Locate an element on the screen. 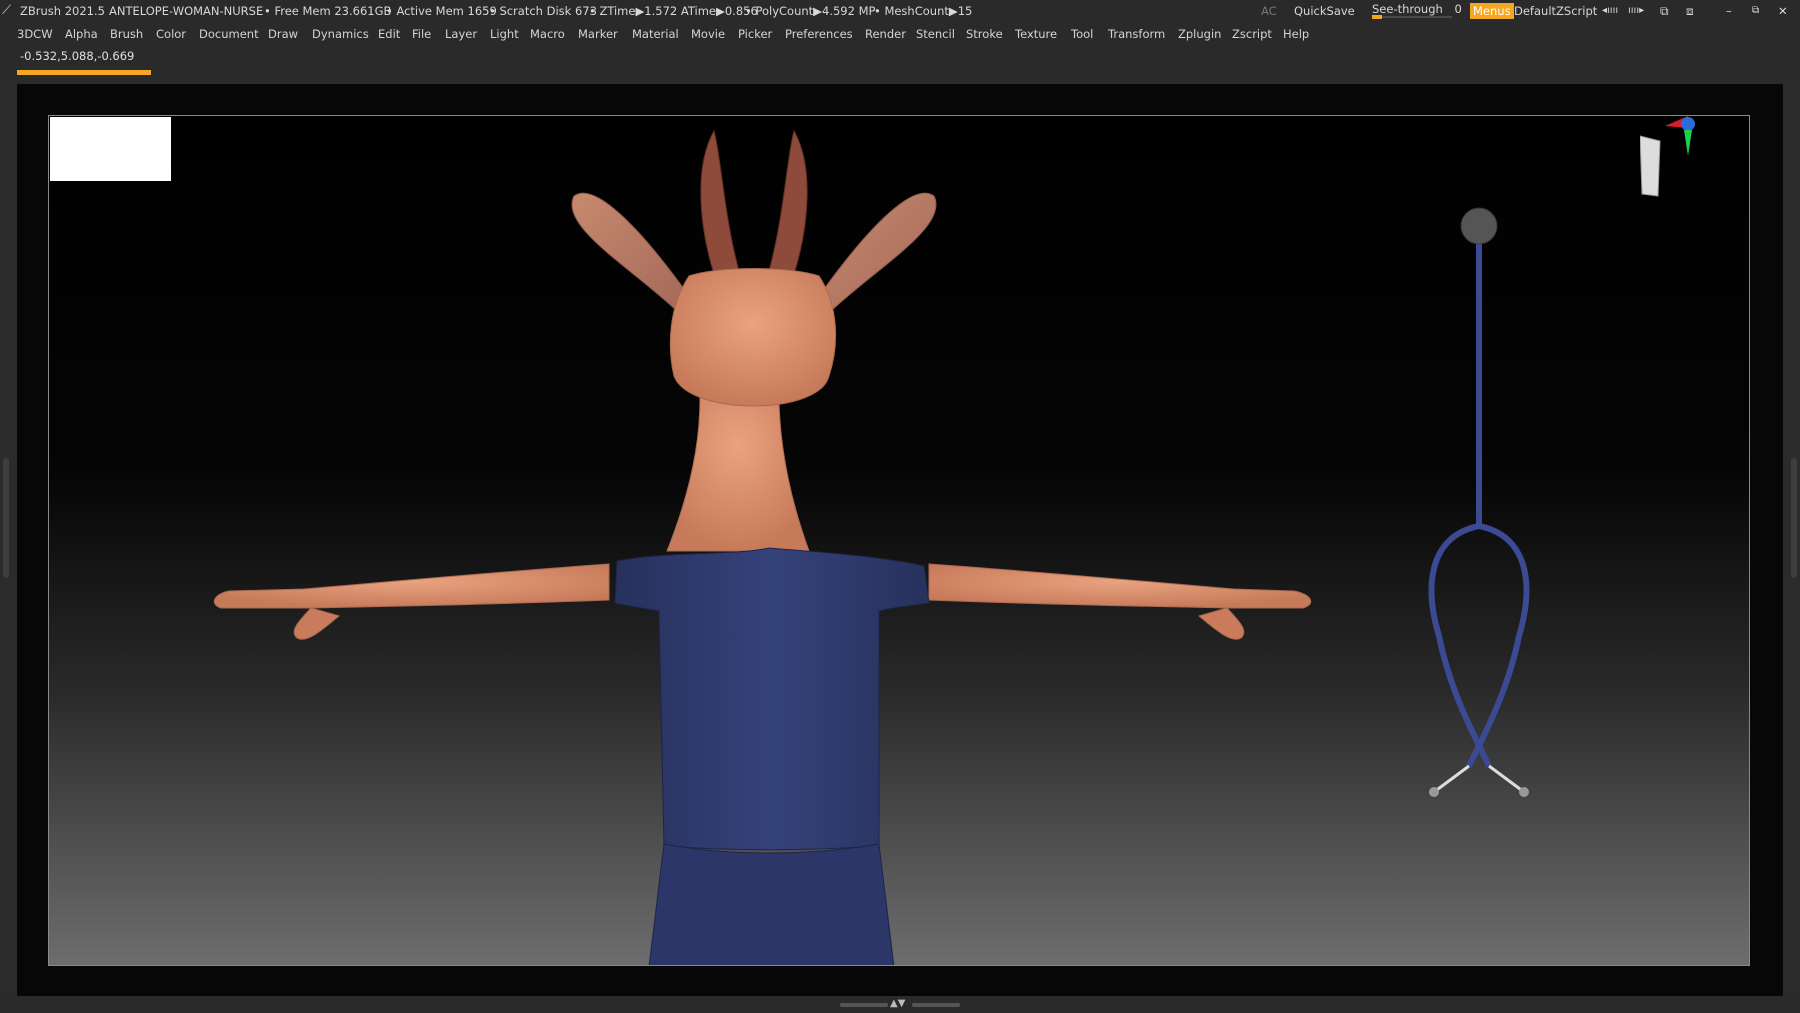 This screenshot has height=1013, width=1800. menu-light: Light is located at coordinates (504, 34).